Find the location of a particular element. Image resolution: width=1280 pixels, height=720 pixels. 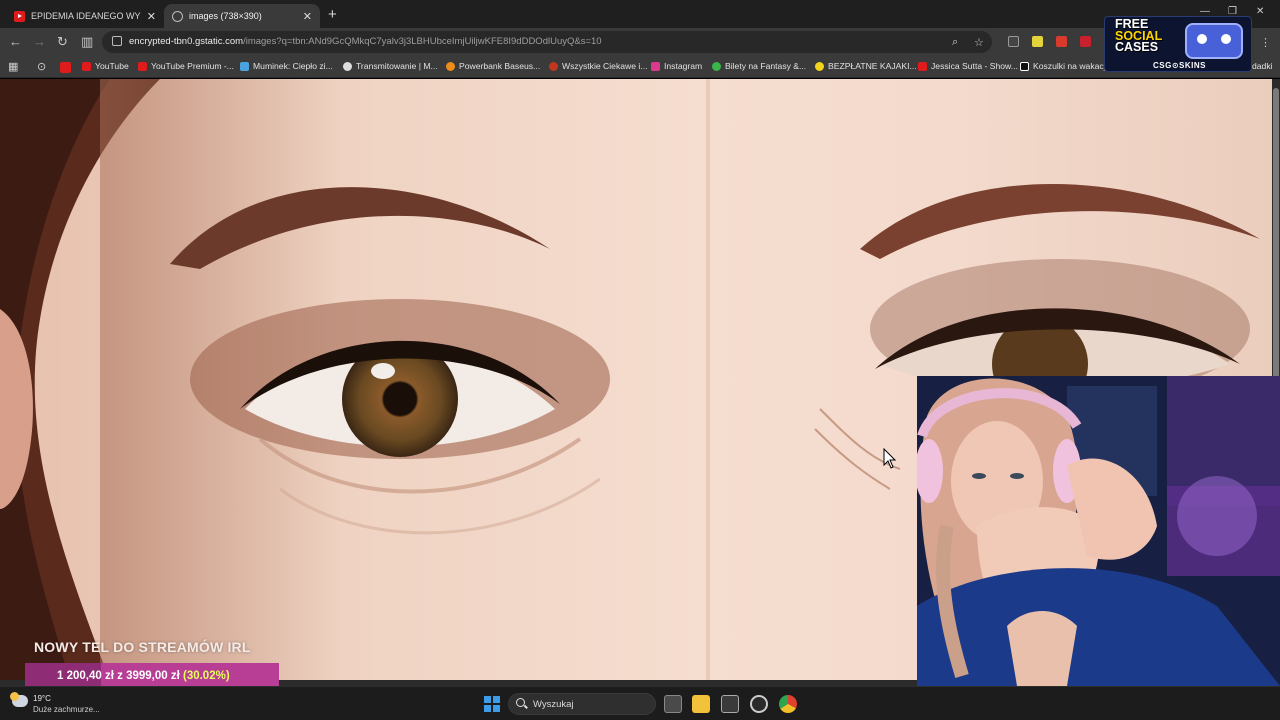

shop-icon is located at coordinates (450, 66).